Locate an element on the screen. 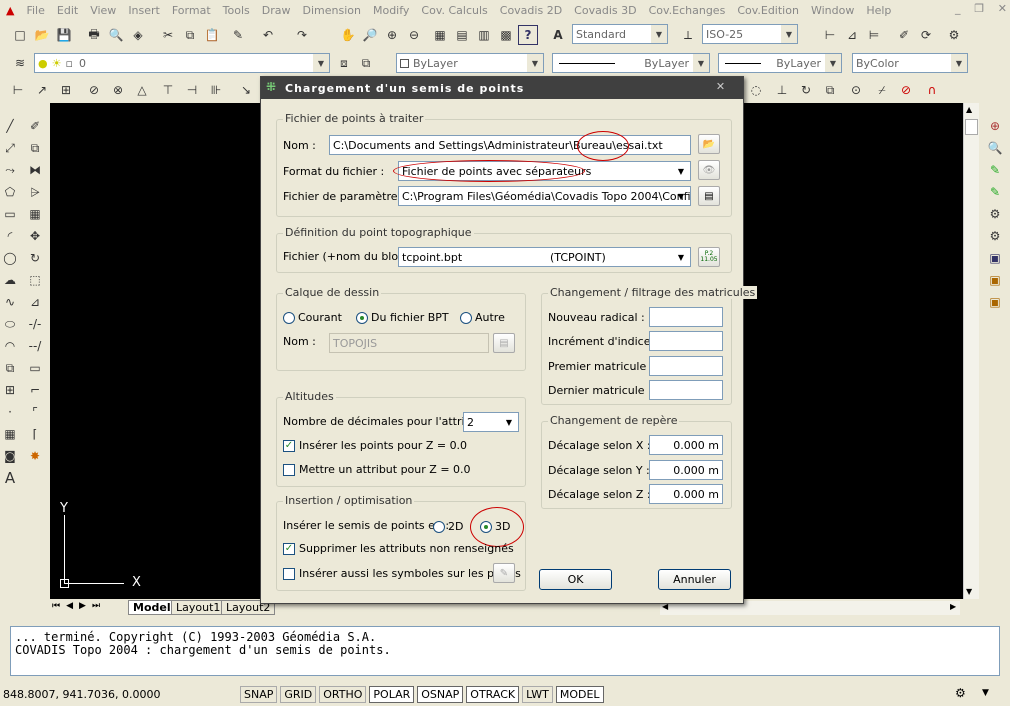 The width and height of the screenshot is (1010, 706). point-preview-icon: P.2 11.05 is located at coordinates (709, 257).